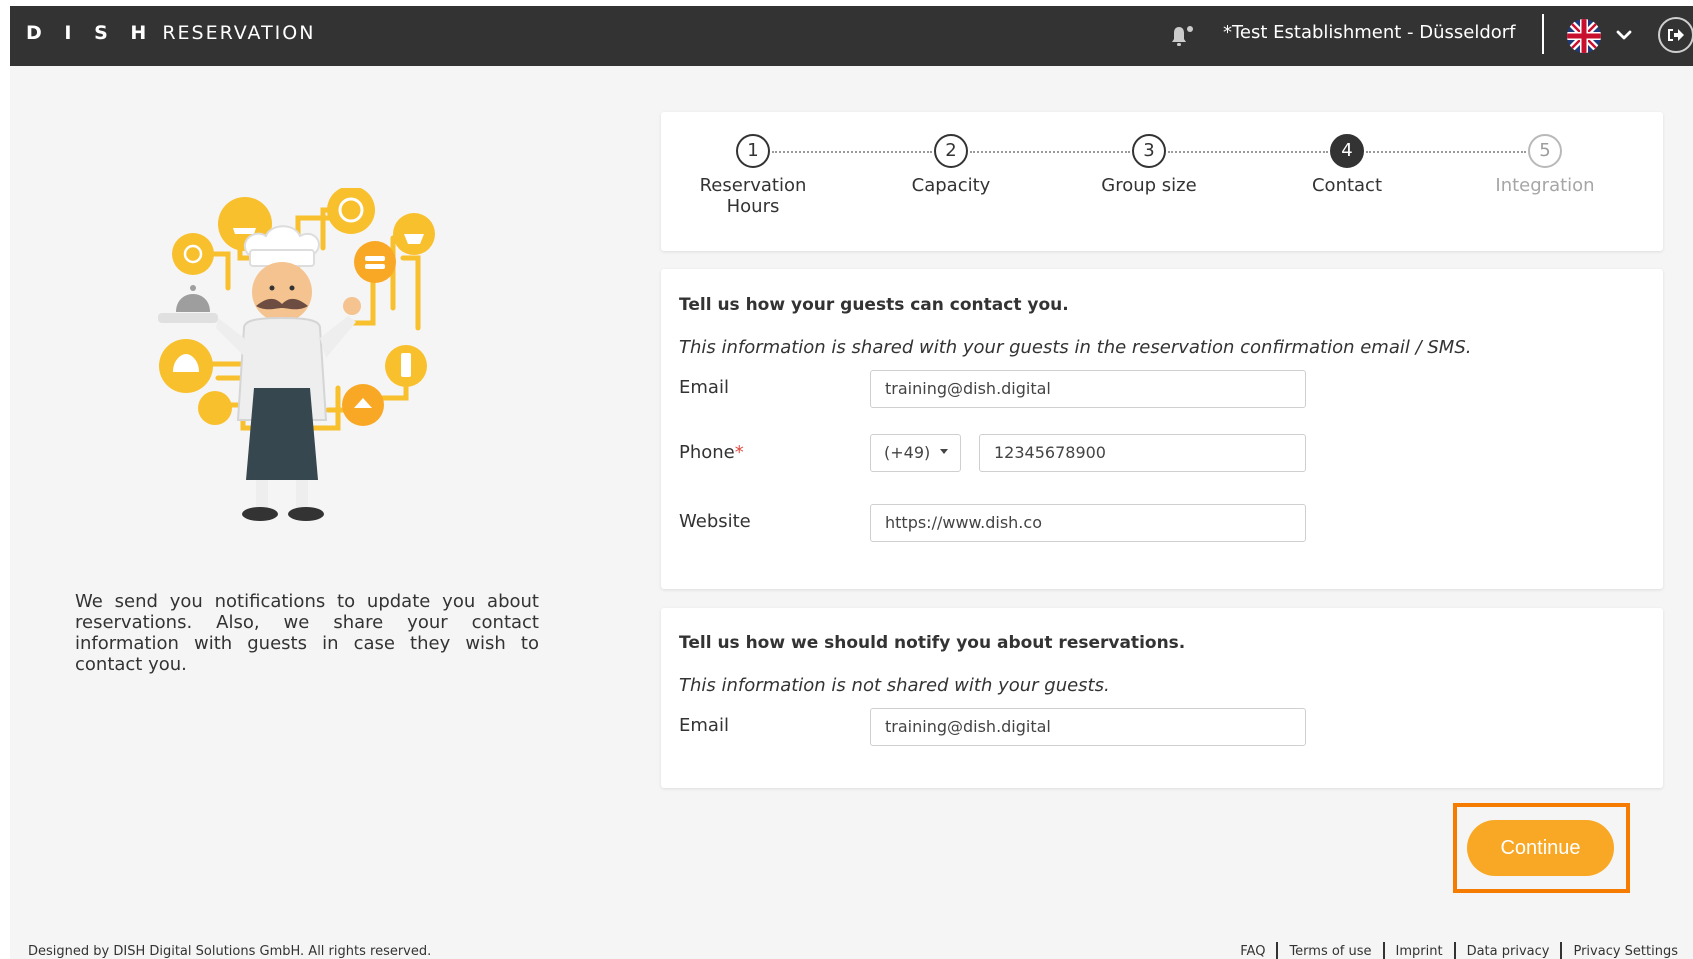 This screenshot has height=959, width=1693. What do you see at coordinates (1543, 34) in the screenshot?
I see `header-divider` at bounding box center [1543, 34].